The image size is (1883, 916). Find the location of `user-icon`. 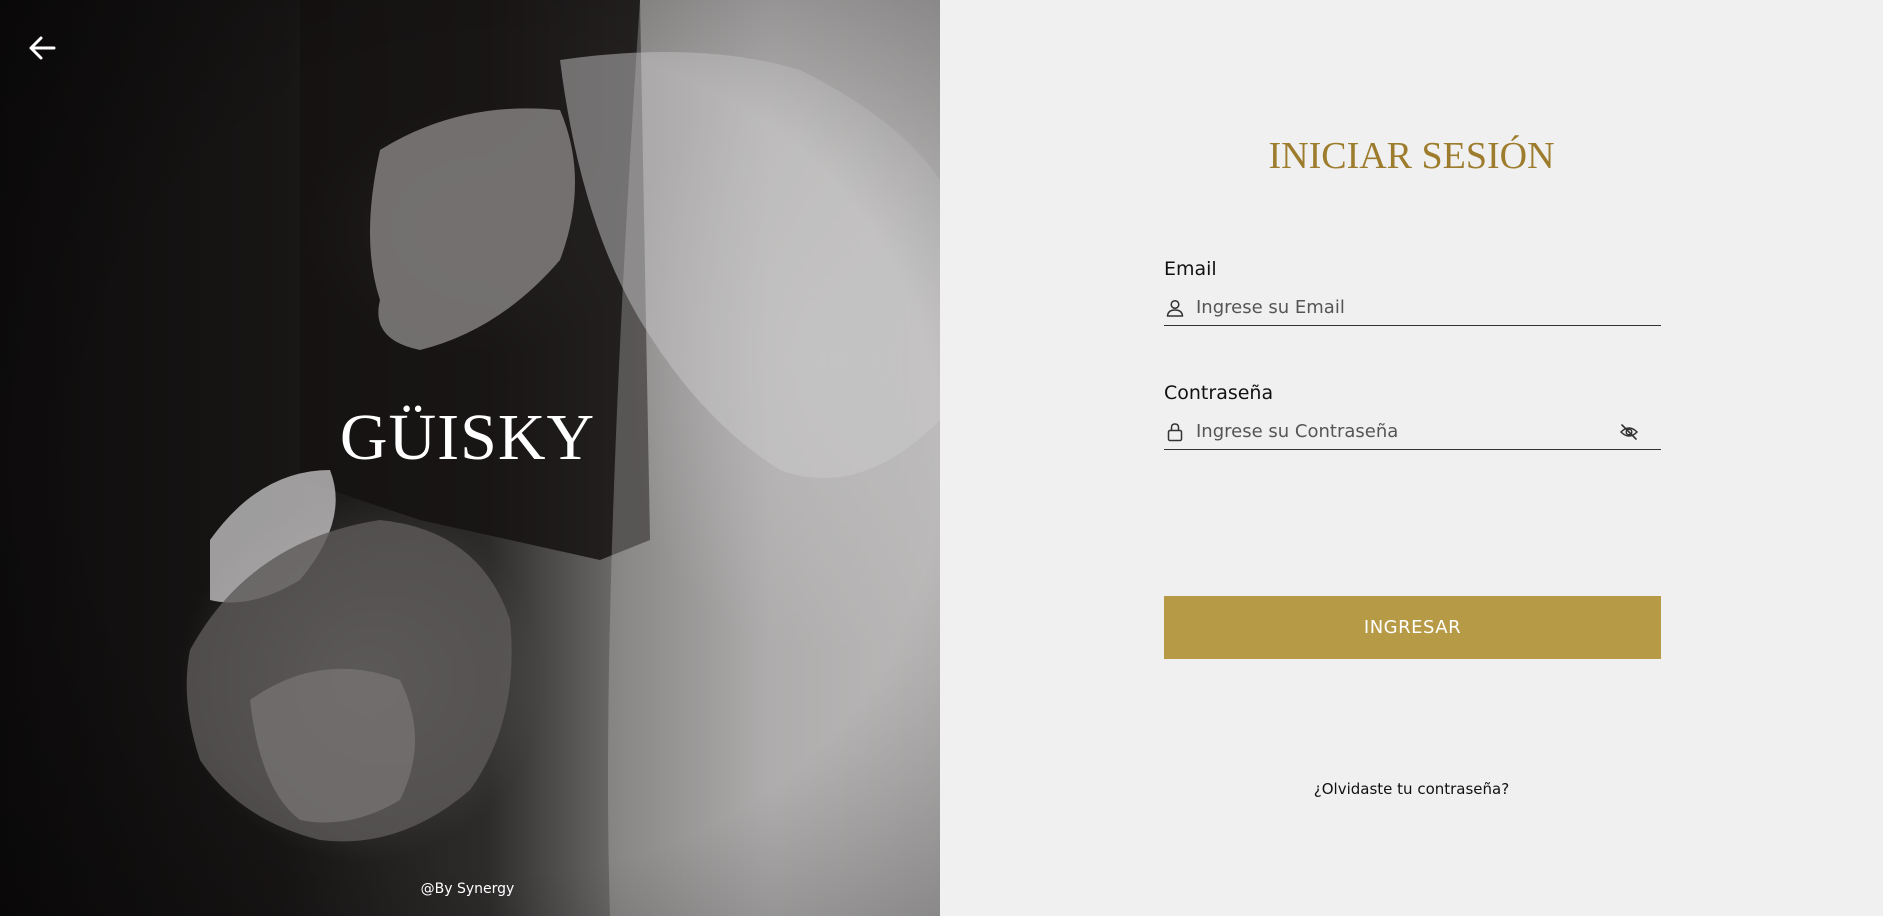

user-icon is located at coordinates (1175, 308).